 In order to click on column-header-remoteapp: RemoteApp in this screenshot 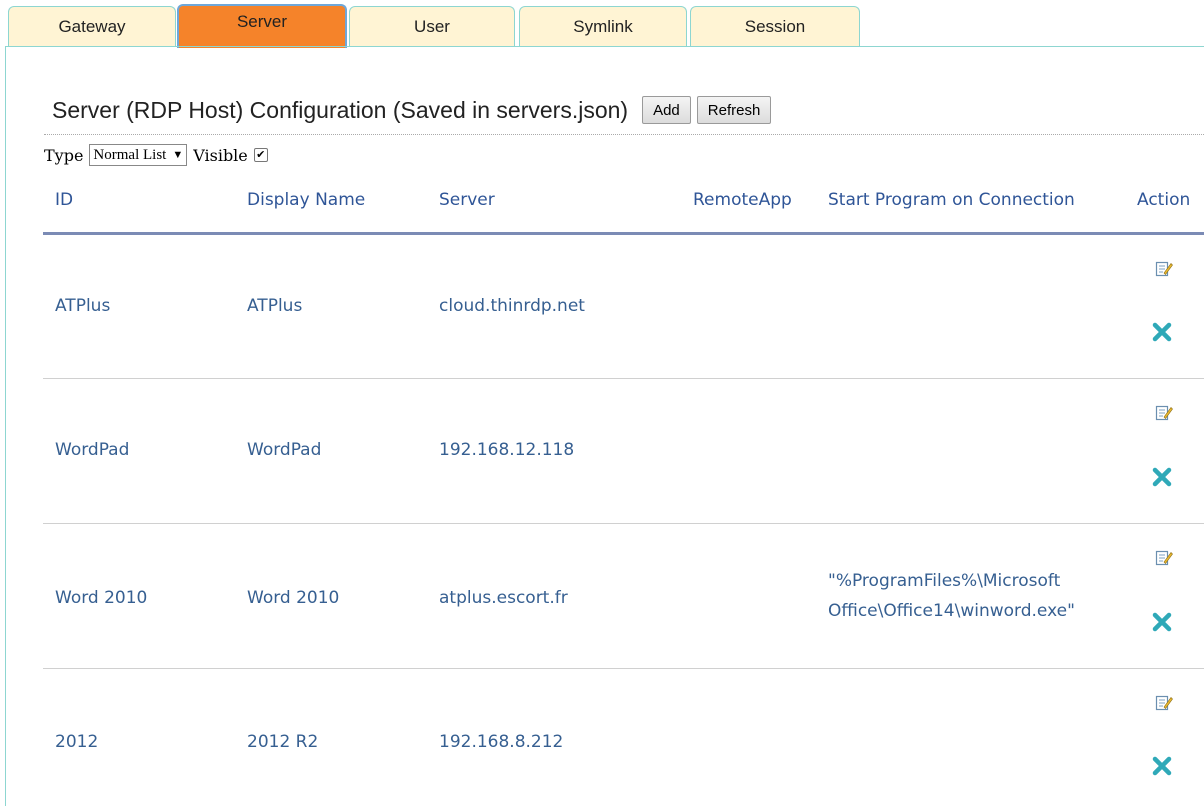, I will do `click(742, 200)`.